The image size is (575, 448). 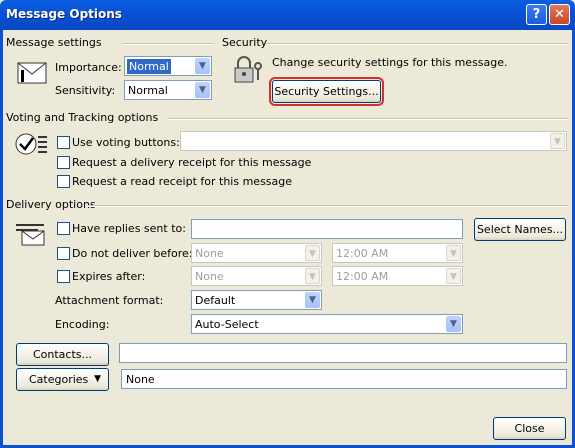 What do you see at coordinates (168, 66) in the screenshot?
I see `importance-dropdown: Normal ▼` at bounding box center [168, 66].